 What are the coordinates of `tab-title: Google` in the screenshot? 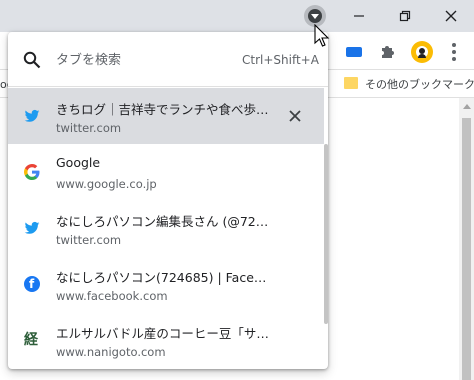 It's located at (78, 162).